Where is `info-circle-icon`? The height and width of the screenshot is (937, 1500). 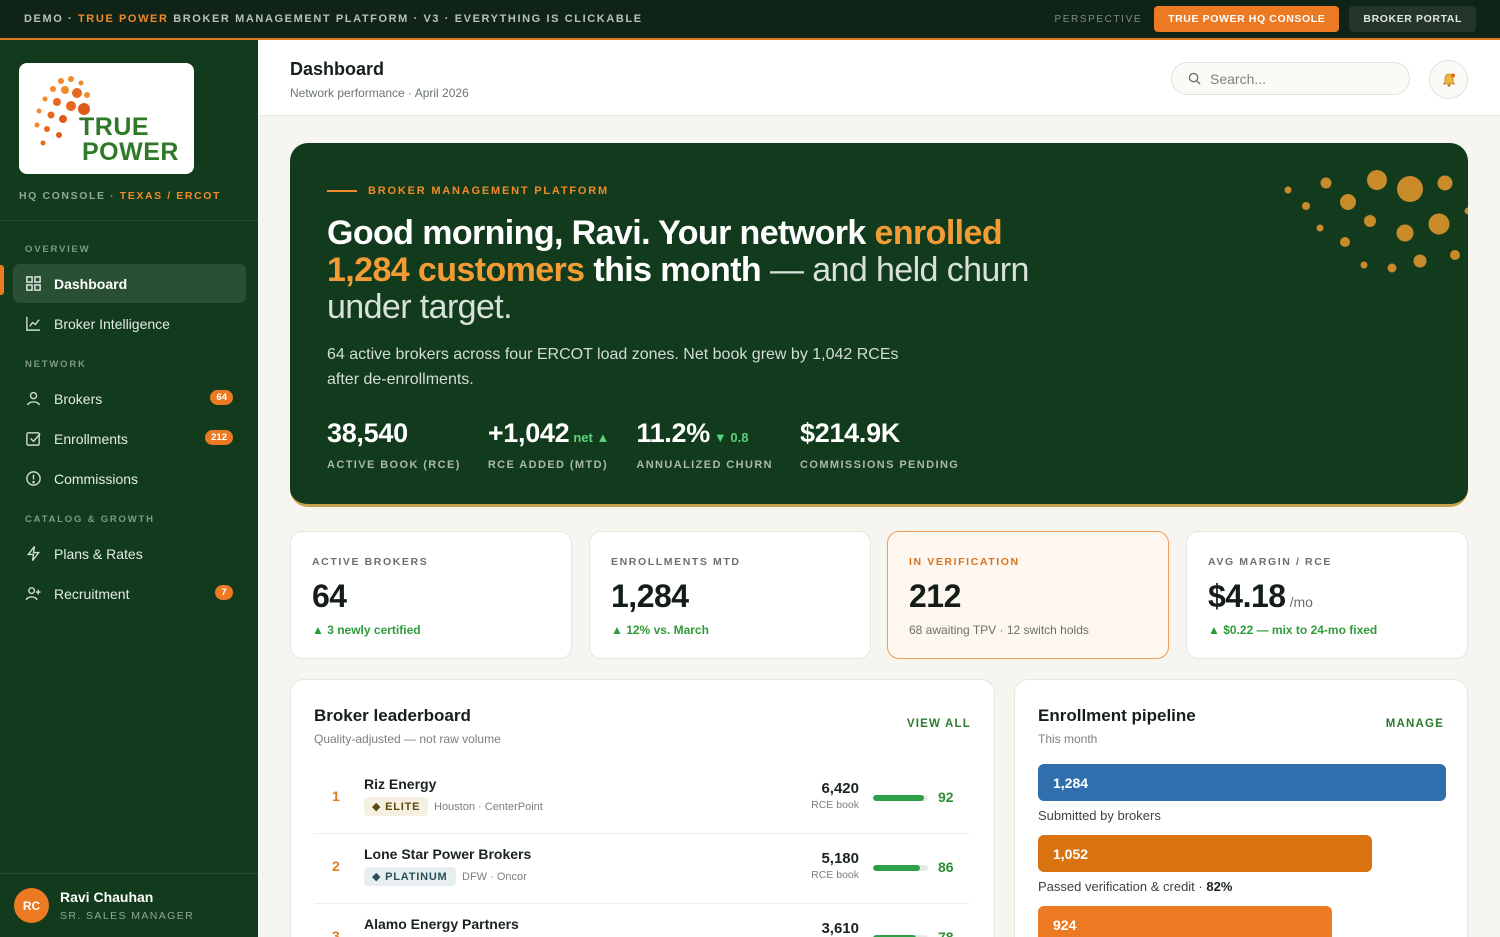
info-circle-icon is located at coordinates (33, 478).